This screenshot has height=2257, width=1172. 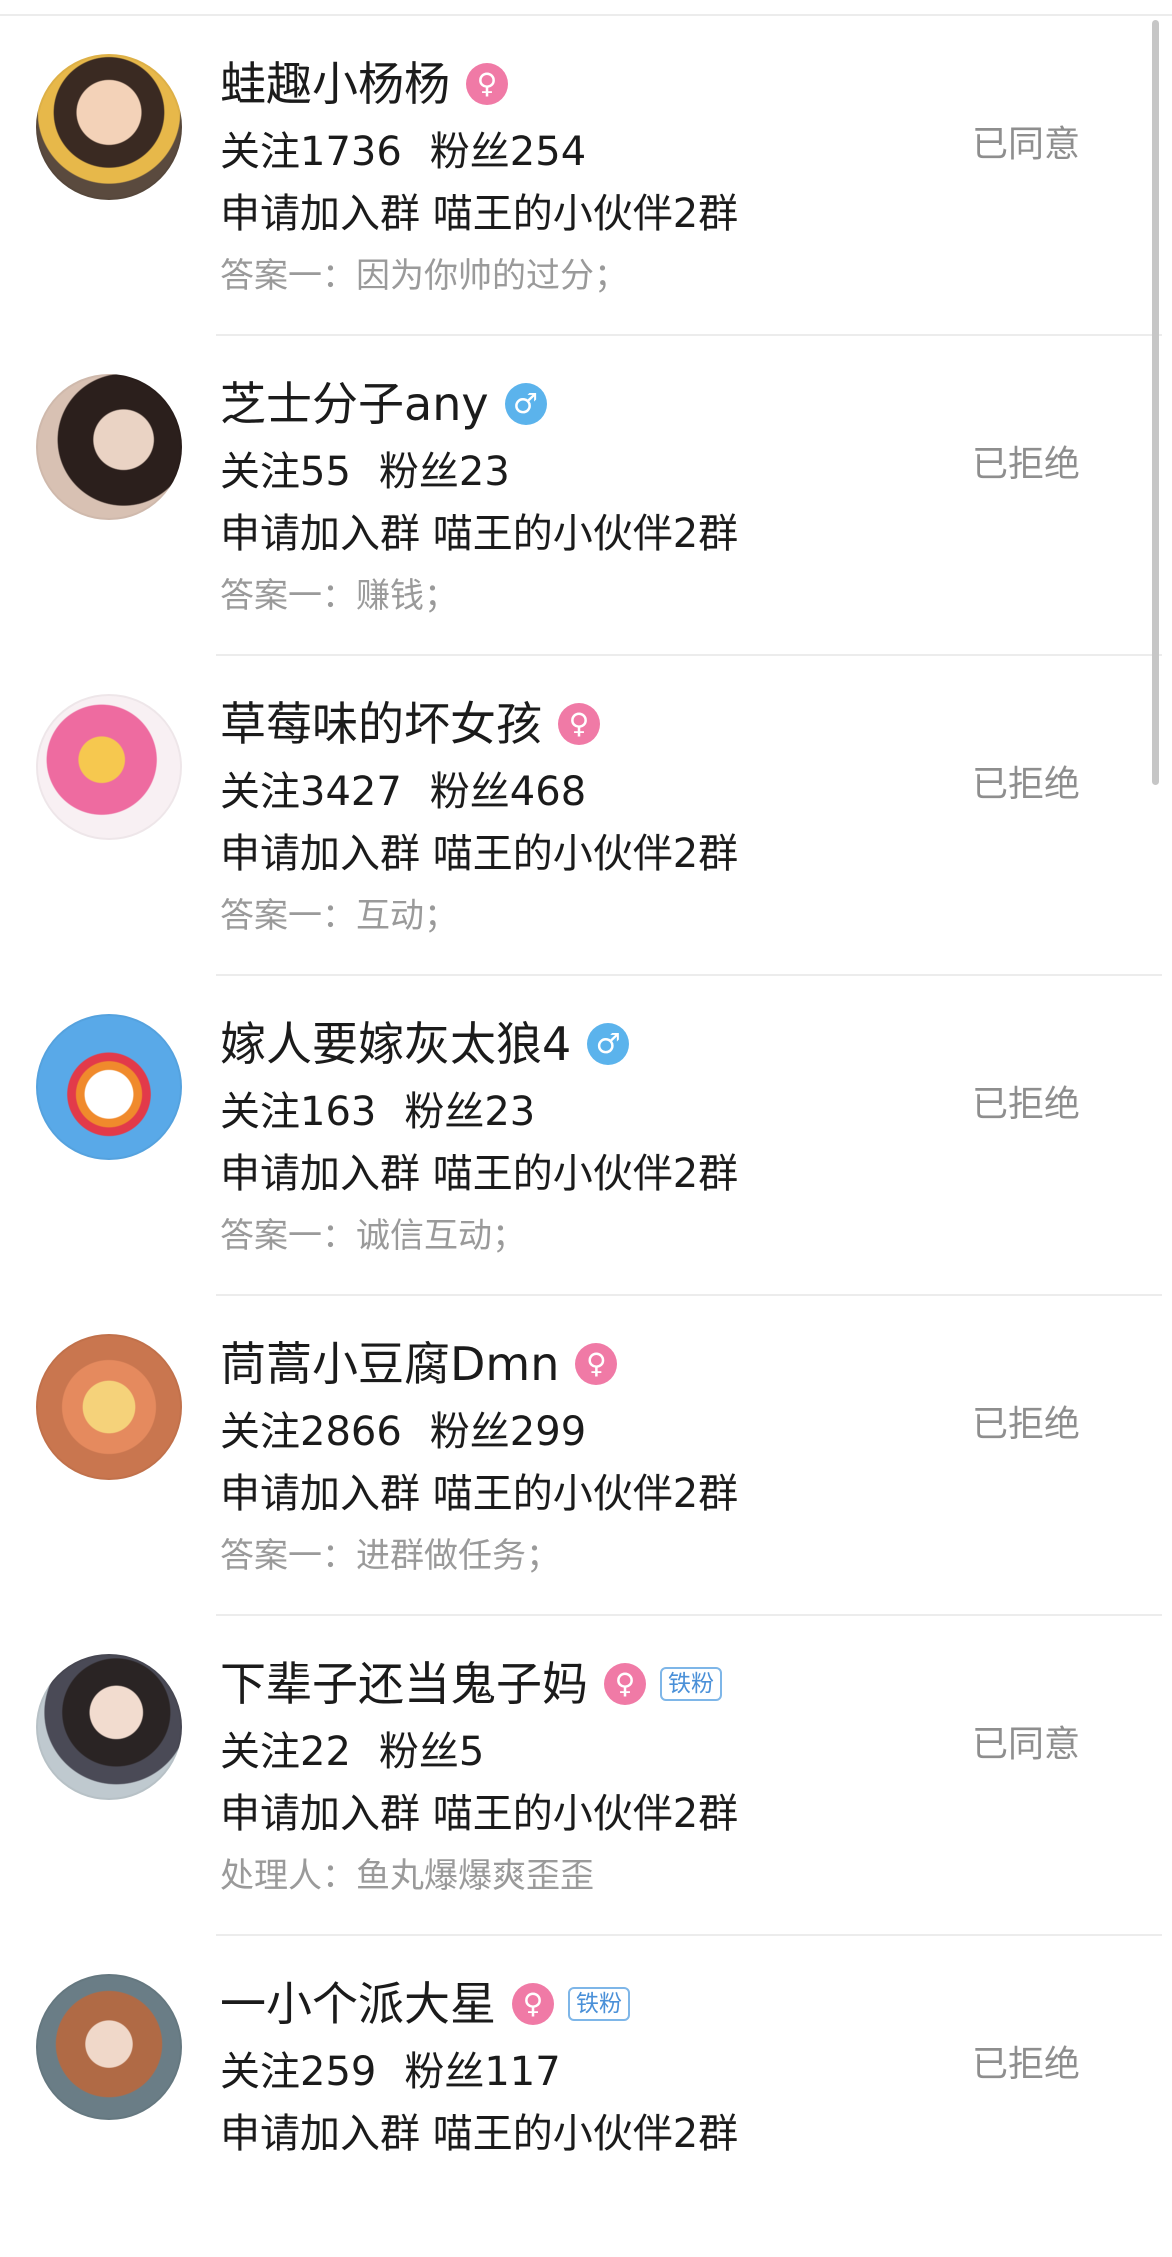 What do you see at coordinates (390, 2072) in the screenshot?
I see `user-stats: 关注259 粉丝117` at bounding box center [390, 2072].